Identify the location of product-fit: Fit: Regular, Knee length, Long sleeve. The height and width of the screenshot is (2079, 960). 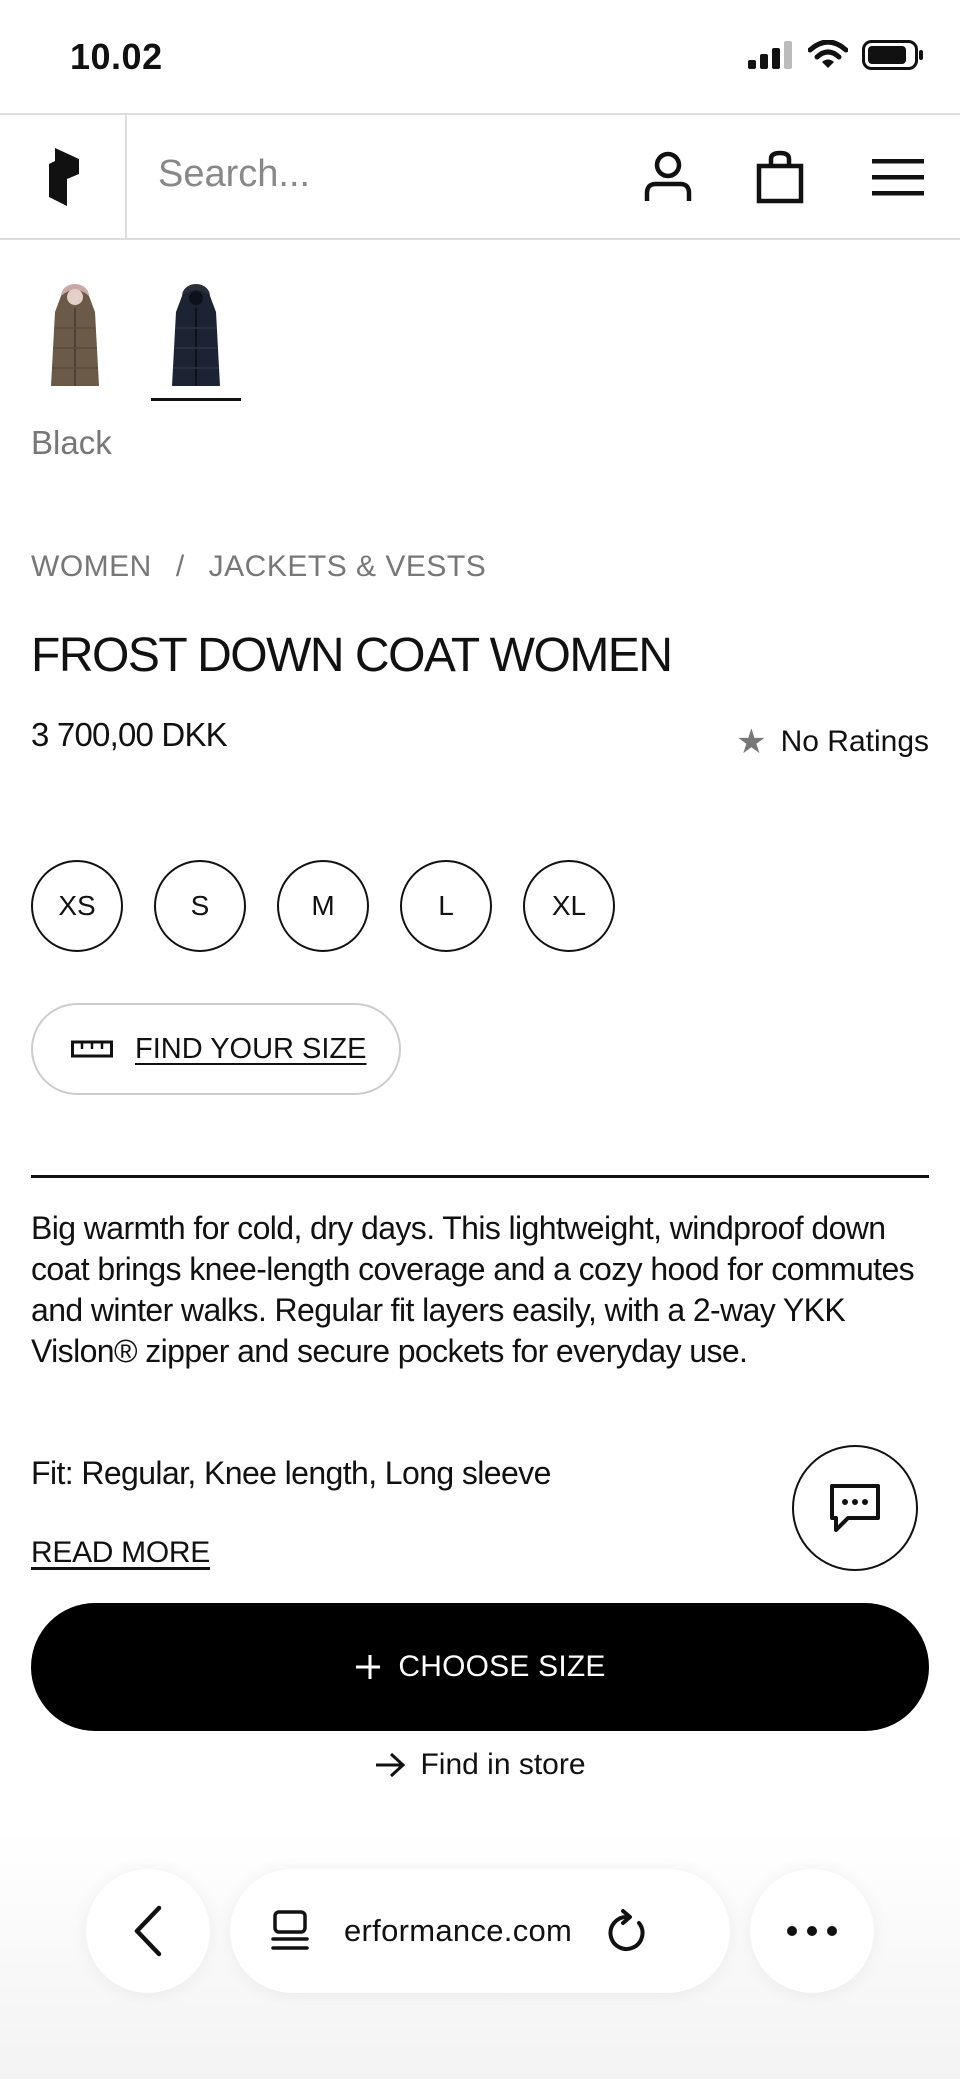
(291, 1473).